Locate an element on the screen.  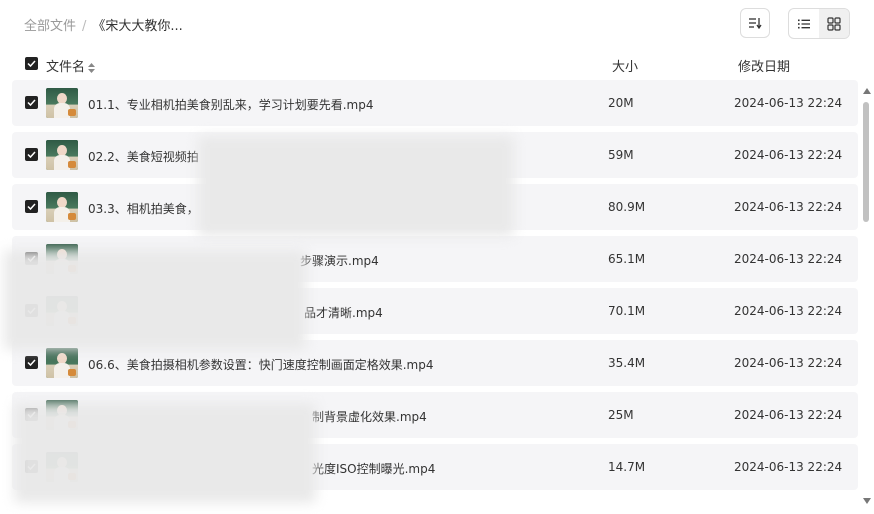
file-name: 06.6、美食拍摄相机参数设置：快门速度控制画面定格效果.mp4 is located at coordinates (260, 364).